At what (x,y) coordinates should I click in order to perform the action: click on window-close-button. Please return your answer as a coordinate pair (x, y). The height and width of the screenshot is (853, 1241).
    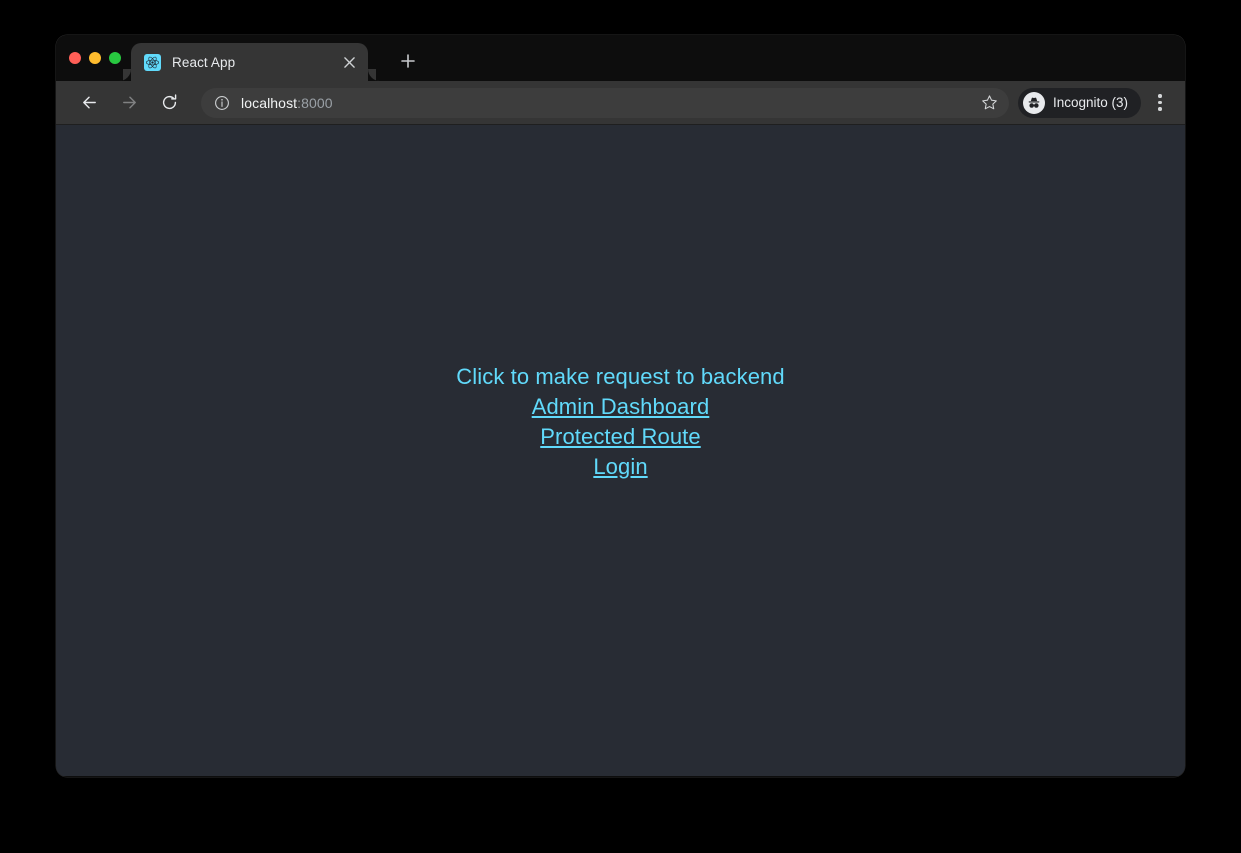
    Looking at the image, I should click on (75, 58).